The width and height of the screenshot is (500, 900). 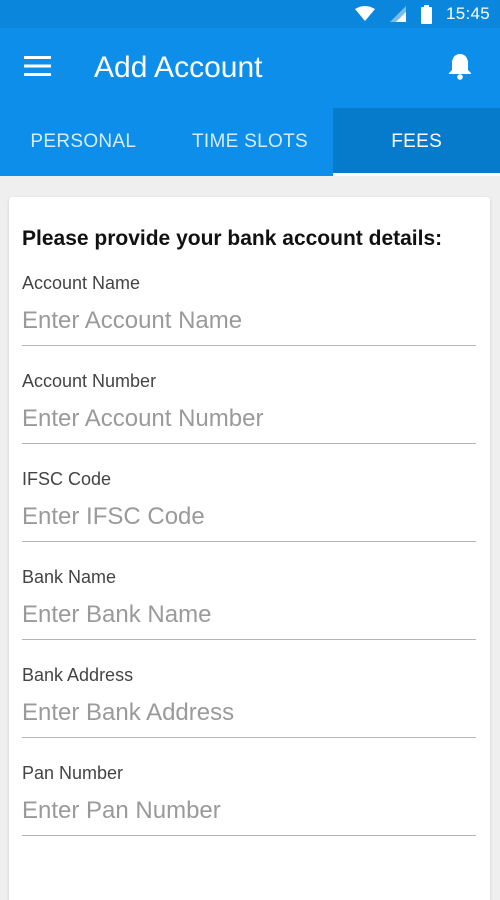 I want to click on ifsc-code-label: IFSC Code, so click(x=67, y=479).